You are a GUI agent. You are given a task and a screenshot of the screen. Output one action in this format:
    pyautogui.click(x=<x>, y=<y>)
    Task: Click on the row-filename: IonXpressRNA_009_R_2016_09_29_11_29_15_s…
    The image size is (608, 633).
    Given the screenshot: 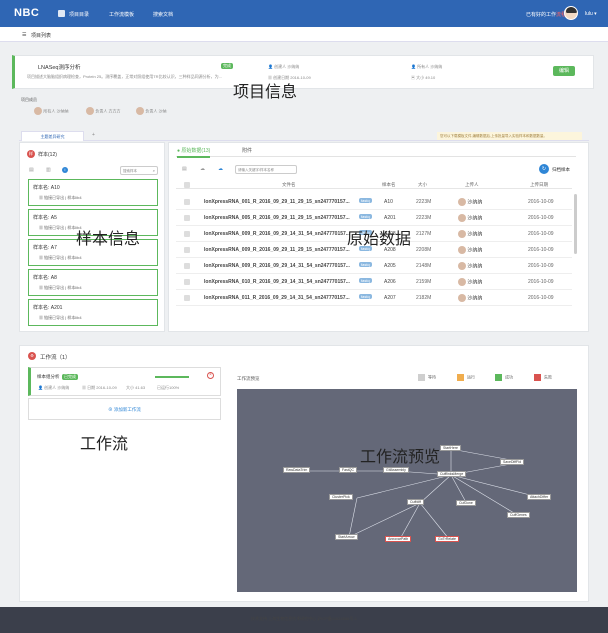 What is the action you would take?
    pyautogui.click(x=277, y=250)
    